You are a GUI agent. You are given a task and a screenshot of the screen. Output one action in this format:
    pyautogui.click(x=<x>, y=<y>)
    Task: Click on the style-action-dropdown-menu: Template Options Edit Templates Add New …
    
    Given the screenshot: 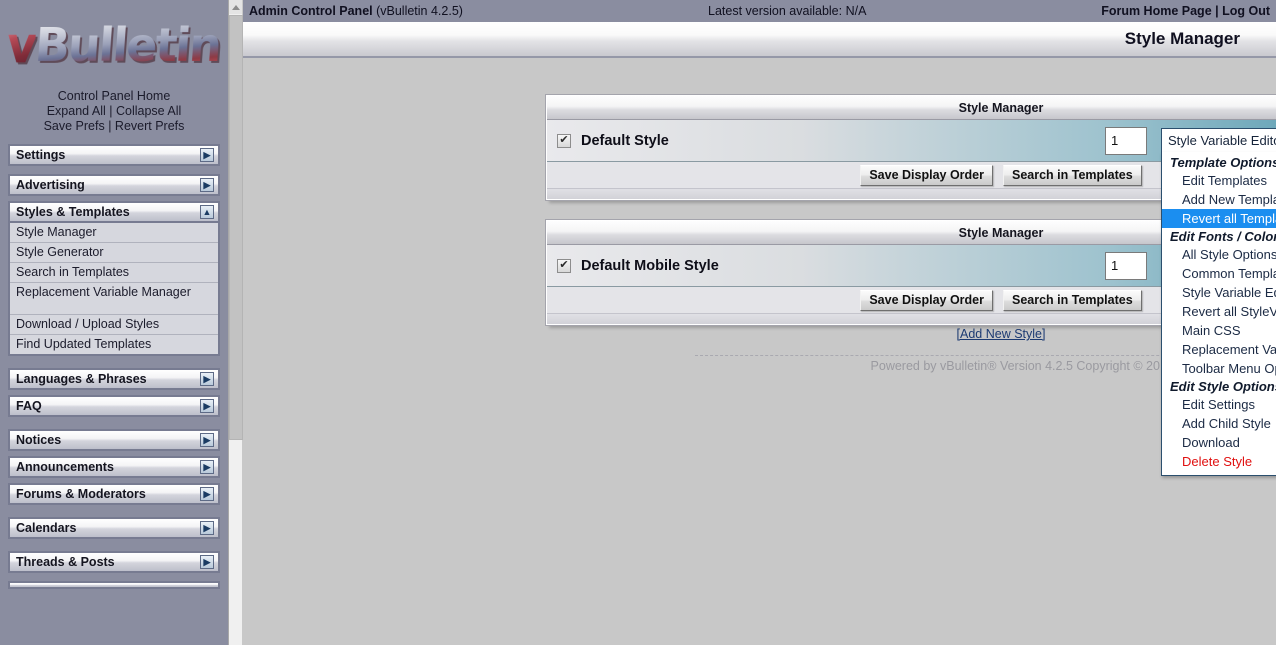 What is the action you would take?
    pyautogui.click(x=1218, y=314)
    